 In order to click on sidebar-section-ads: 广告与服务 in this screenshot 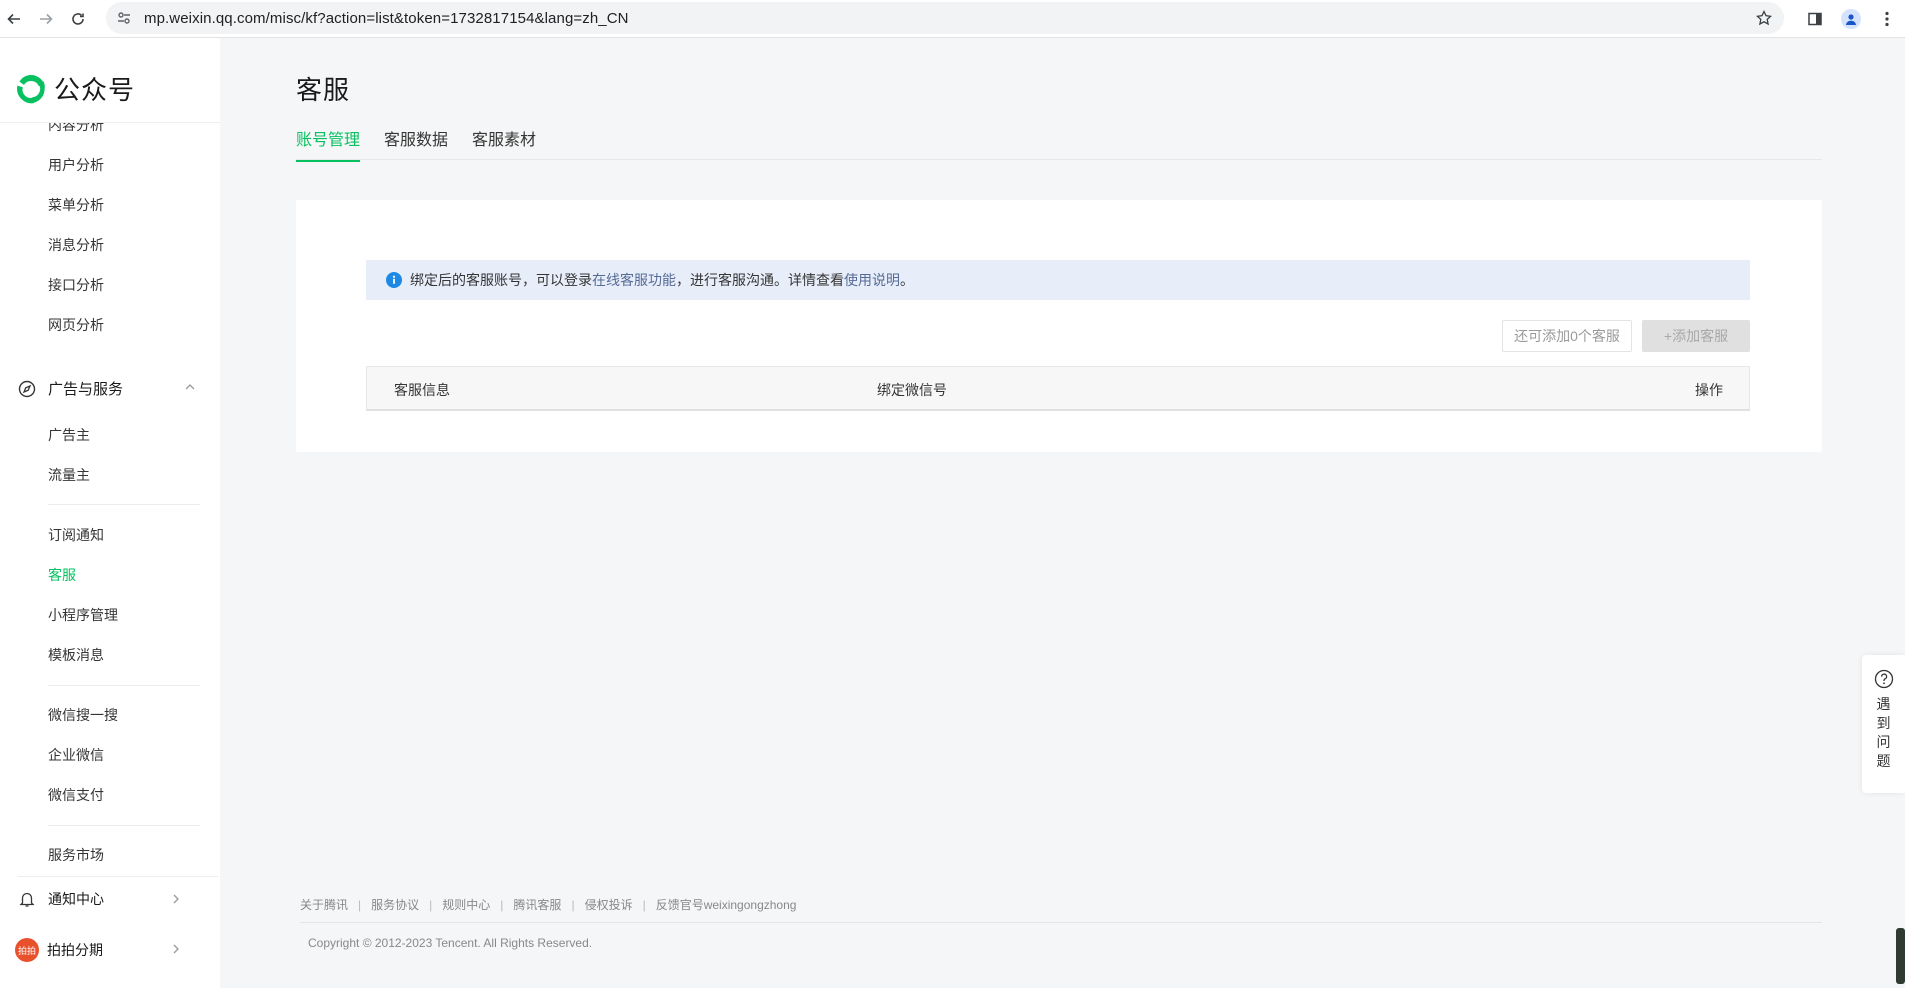, I will do `click(118, 388)`.